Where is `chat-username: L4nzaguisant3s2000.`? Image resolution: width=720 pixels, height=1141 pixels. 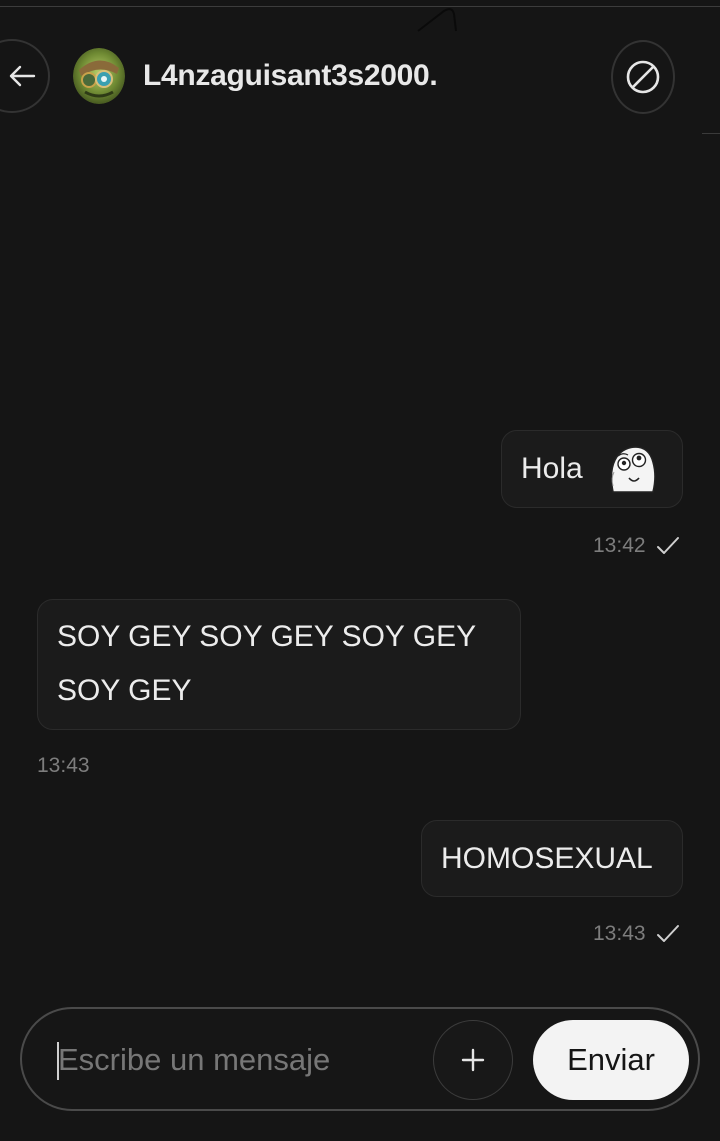
chat-username: L4nzaguisant3s2000. is located at coordinates (290, 76).